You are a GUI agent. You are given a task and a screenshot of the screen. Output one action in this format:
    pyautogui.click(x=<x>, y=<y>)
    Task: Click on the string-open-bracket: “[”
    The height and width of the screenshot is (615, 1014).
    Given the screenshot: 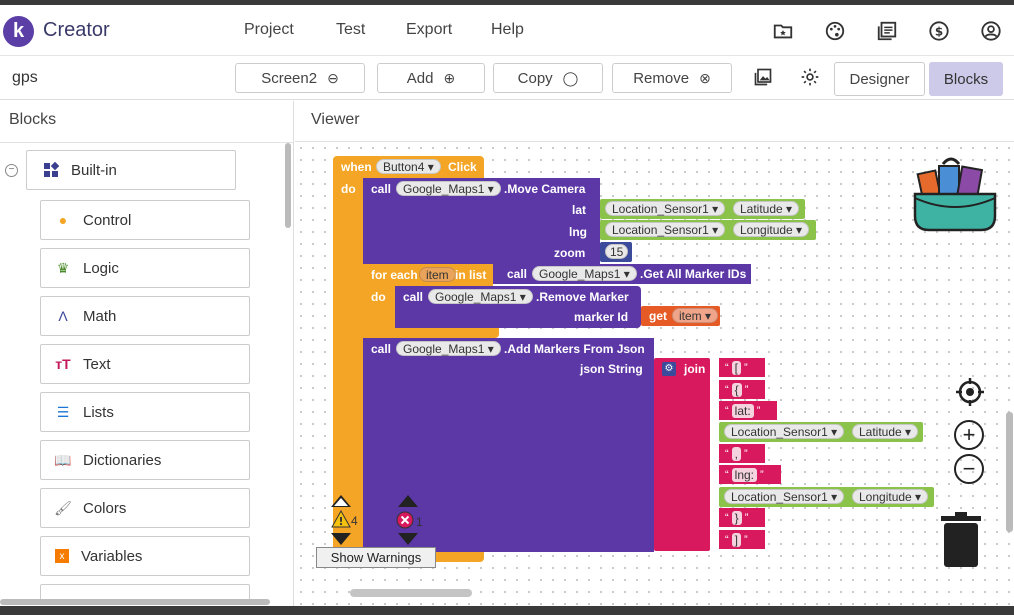 What is the action you would take?
    pyautogui.click(x=742, y=367)
    